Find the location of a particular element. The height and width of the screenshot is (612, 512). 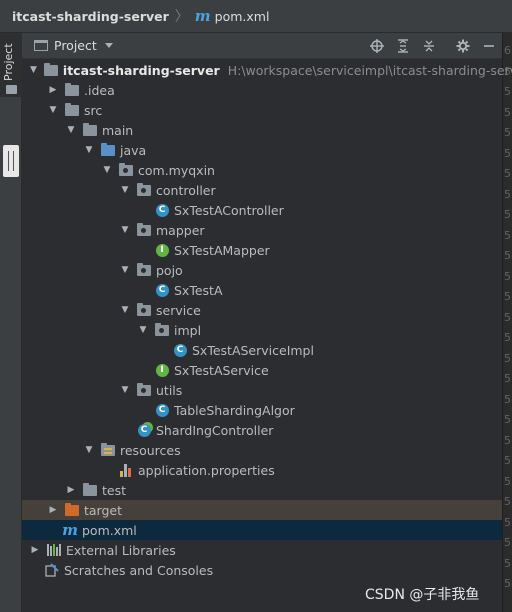

tree-item-utils-class: C TableShardingAlgor is located at coordinates (262, 410).